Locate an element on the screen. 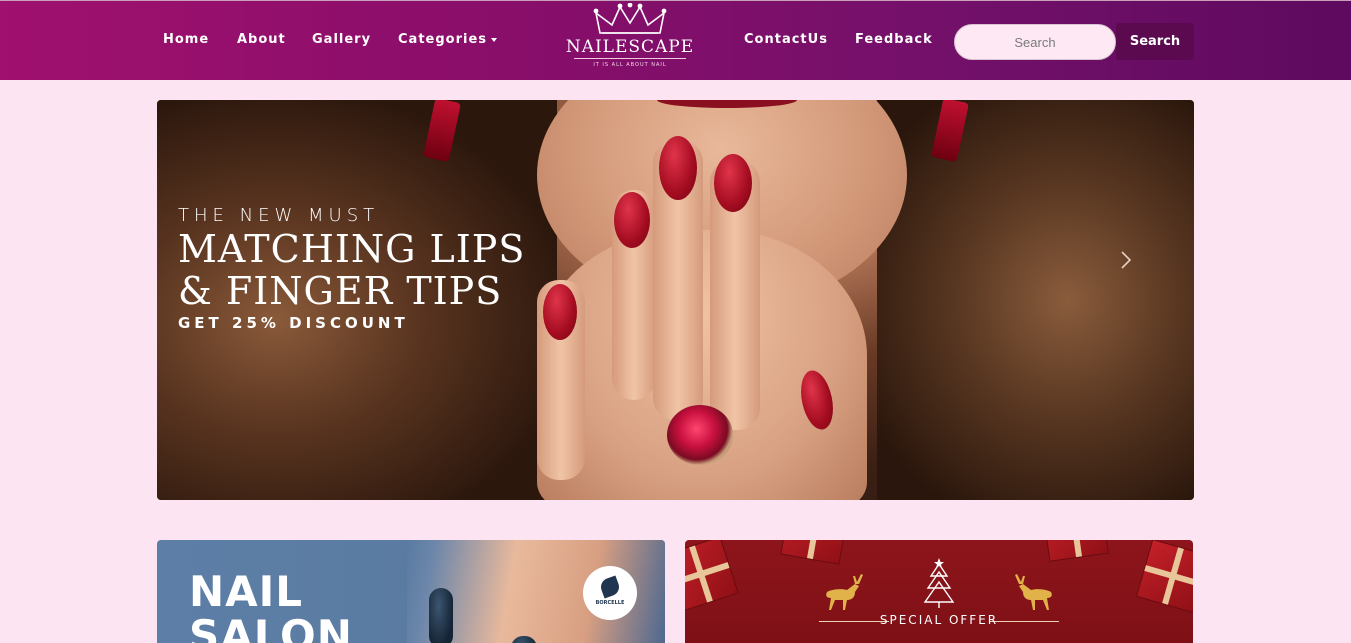 Image resolution: width=1351 pixels, height=643 pixels. site-logo: NAILESCAPE IT IS ALL ABOUT NAIL is located at coordinates (630, 38).